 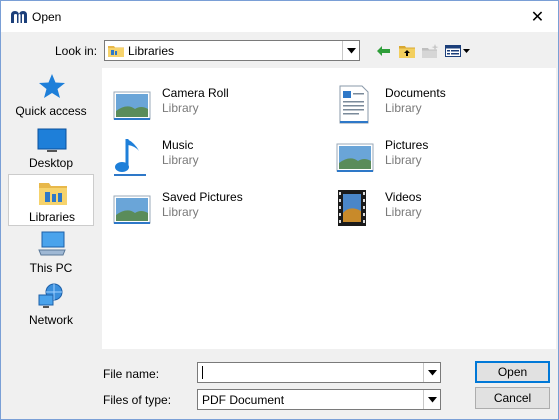 I want to click on view-menu-icon, so click(x=457, y=51).